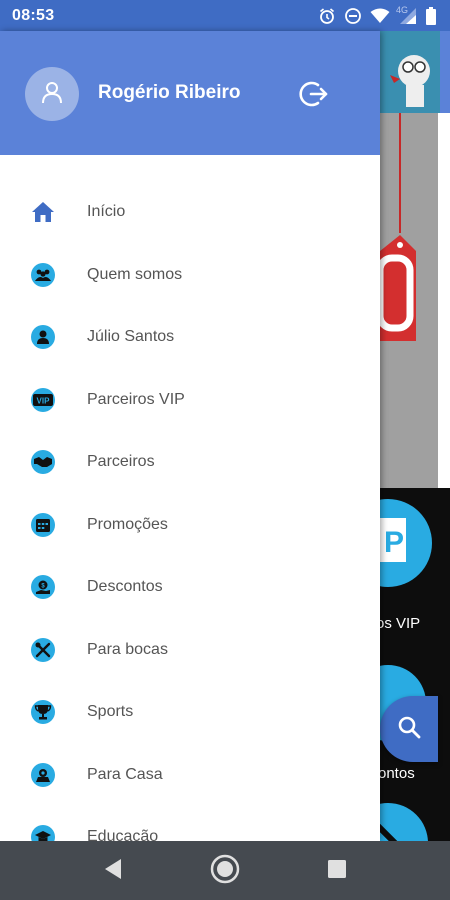 Image resolution: width=450 pixels, height=900 pixels. What do you see at coordinates (33, 15) in the screenshot?
I see `status-time: 08:53` at bounding box center [33, 15].